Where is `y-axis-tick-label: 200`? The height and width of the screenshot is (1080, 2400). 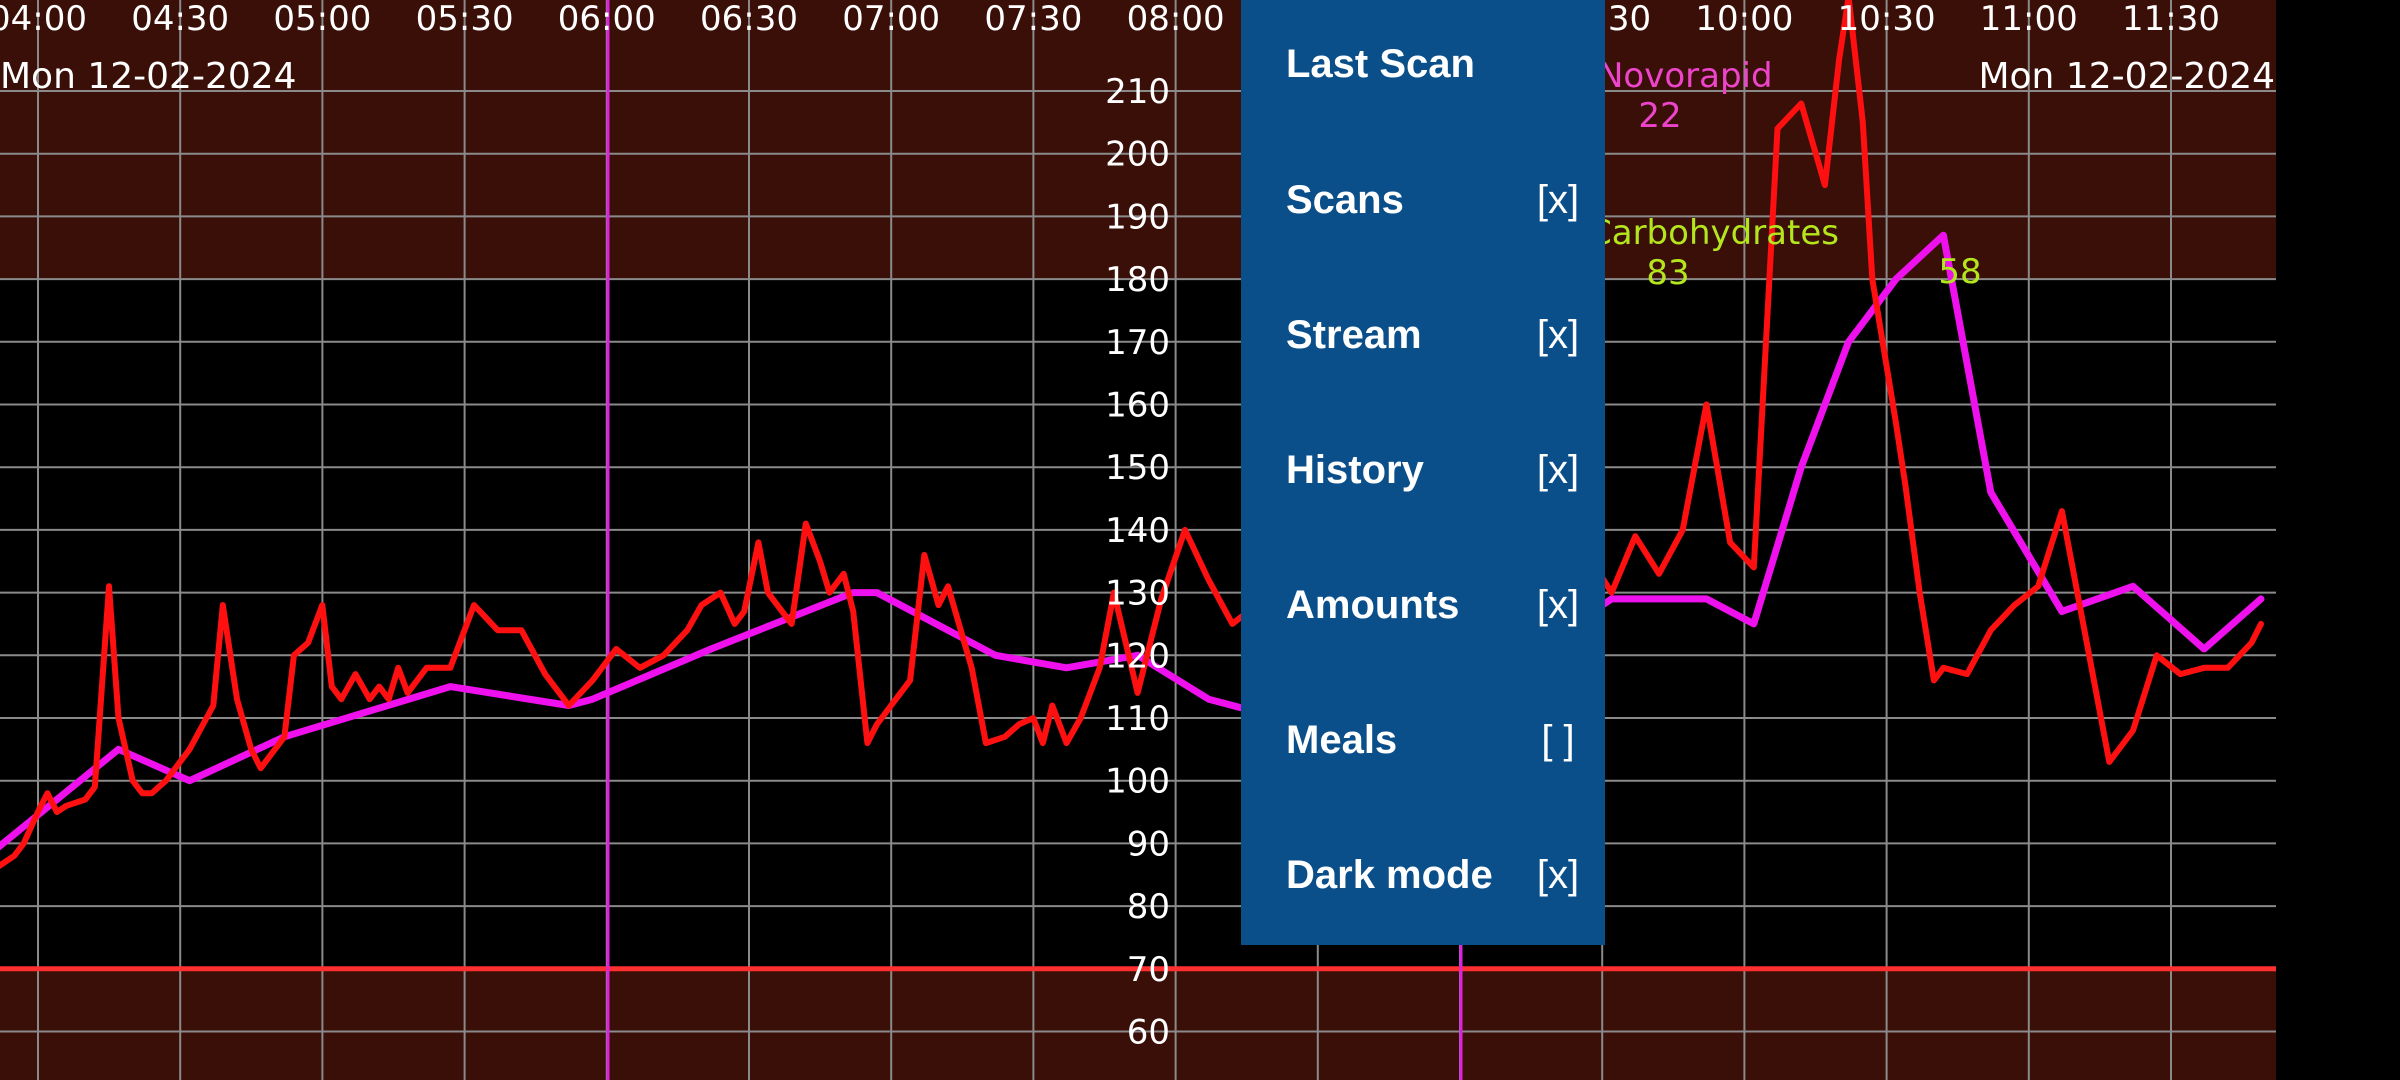 y-axis-tick-label: 200 is located at coordinates (1137, 155).